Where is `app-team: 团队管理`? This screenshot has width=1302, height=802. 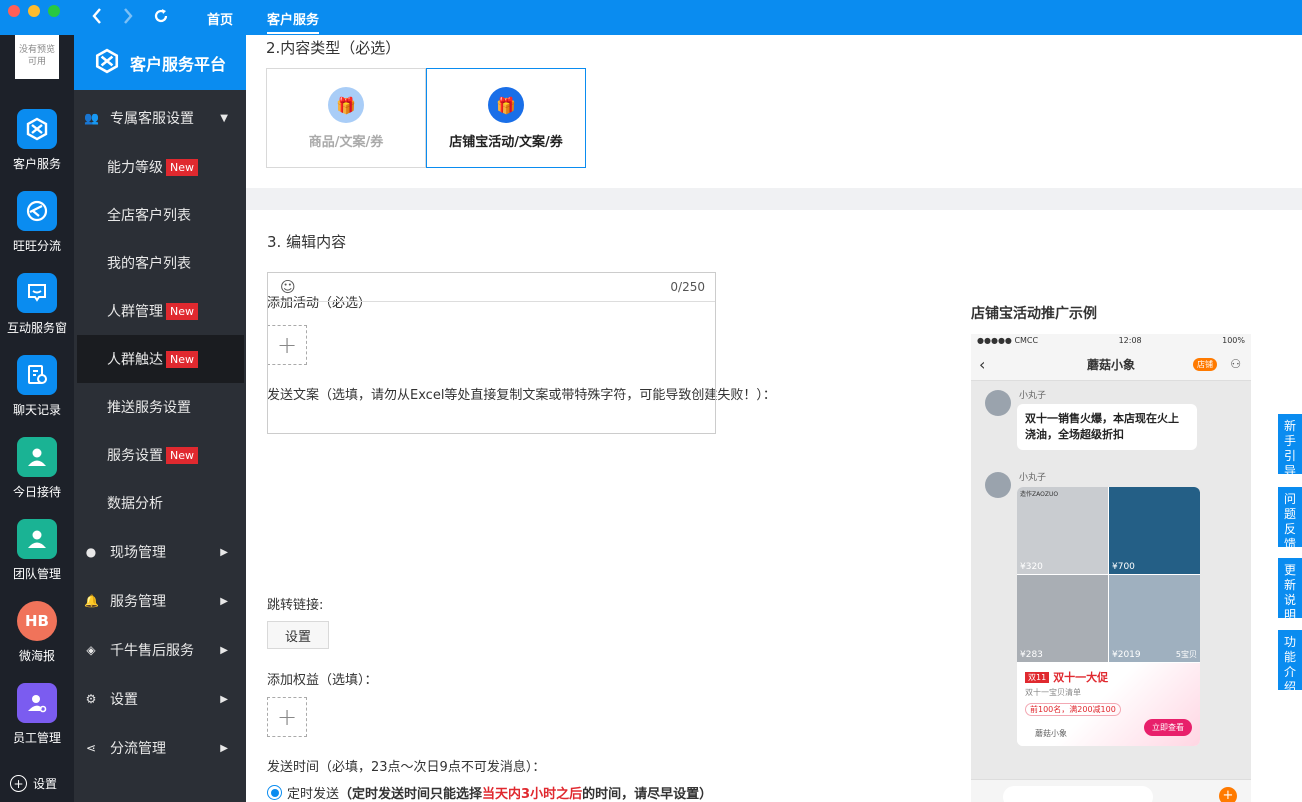
app-team: 团队管理 is located at coordinates (37, 550).